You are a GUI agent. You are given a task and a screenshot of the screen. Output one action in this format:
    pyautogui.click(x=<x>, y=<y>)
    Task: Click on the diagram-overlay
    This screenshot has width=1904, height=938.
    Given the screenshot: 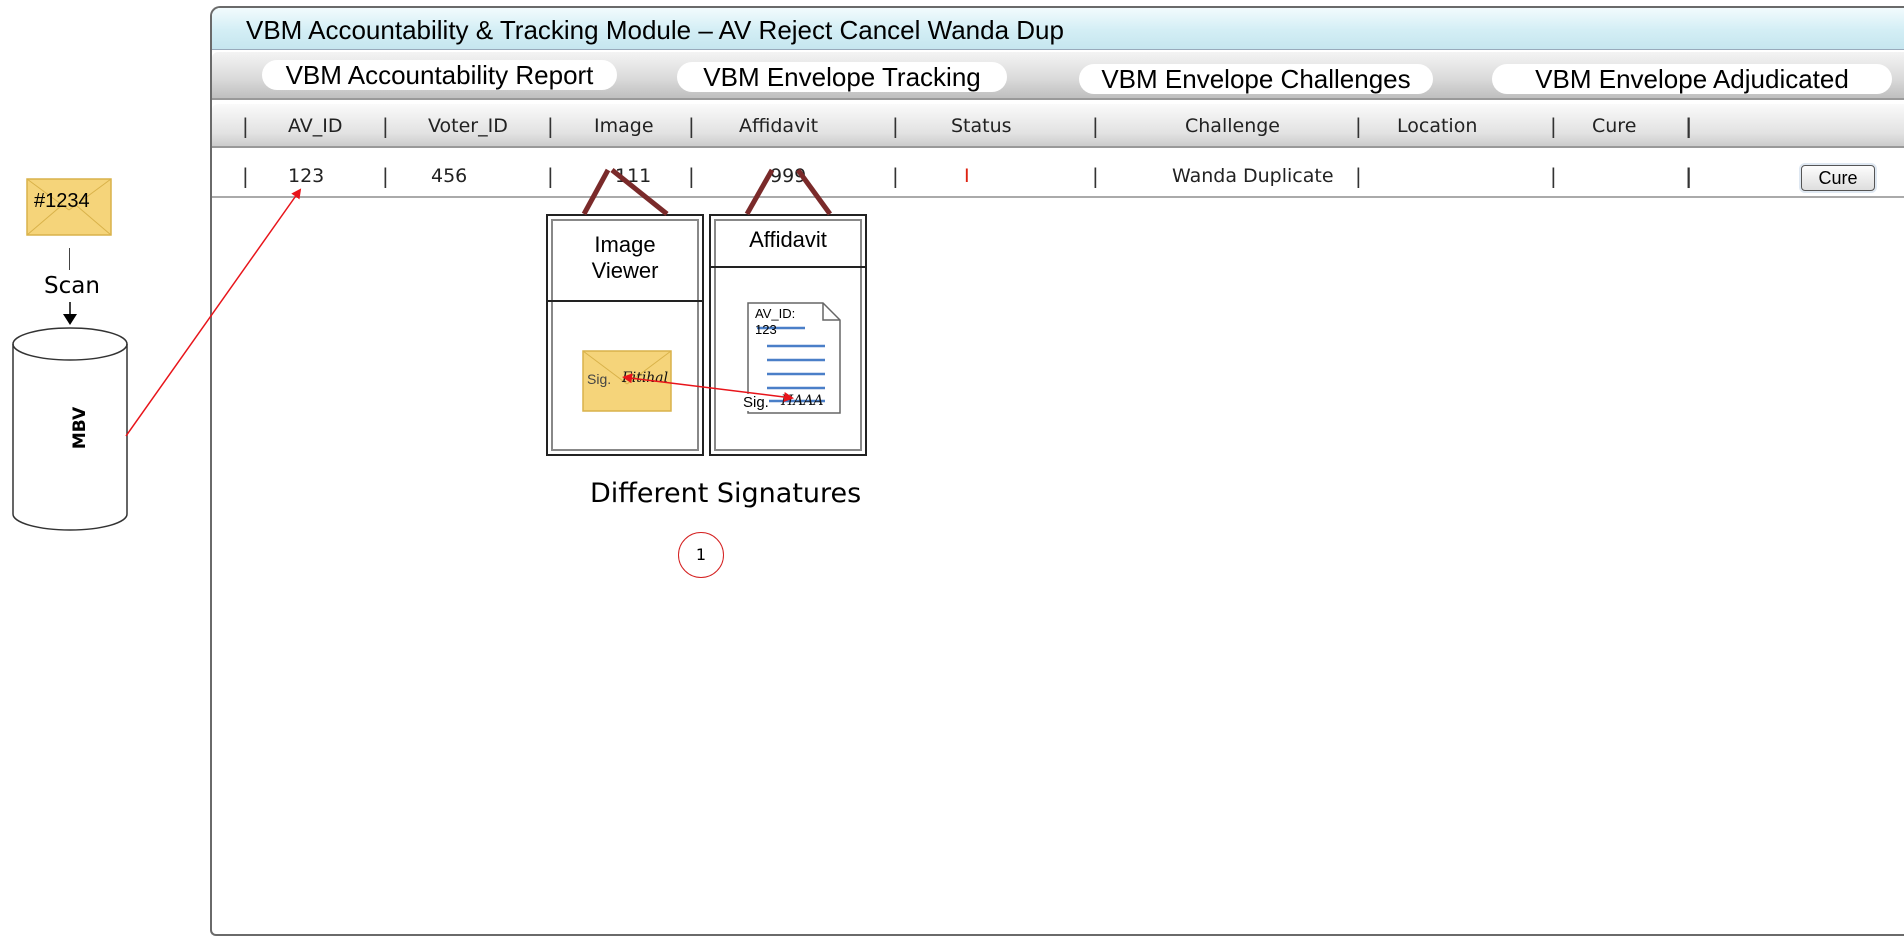 What is the action you would take?
    pyautogui.click(x=479, y=302)
    